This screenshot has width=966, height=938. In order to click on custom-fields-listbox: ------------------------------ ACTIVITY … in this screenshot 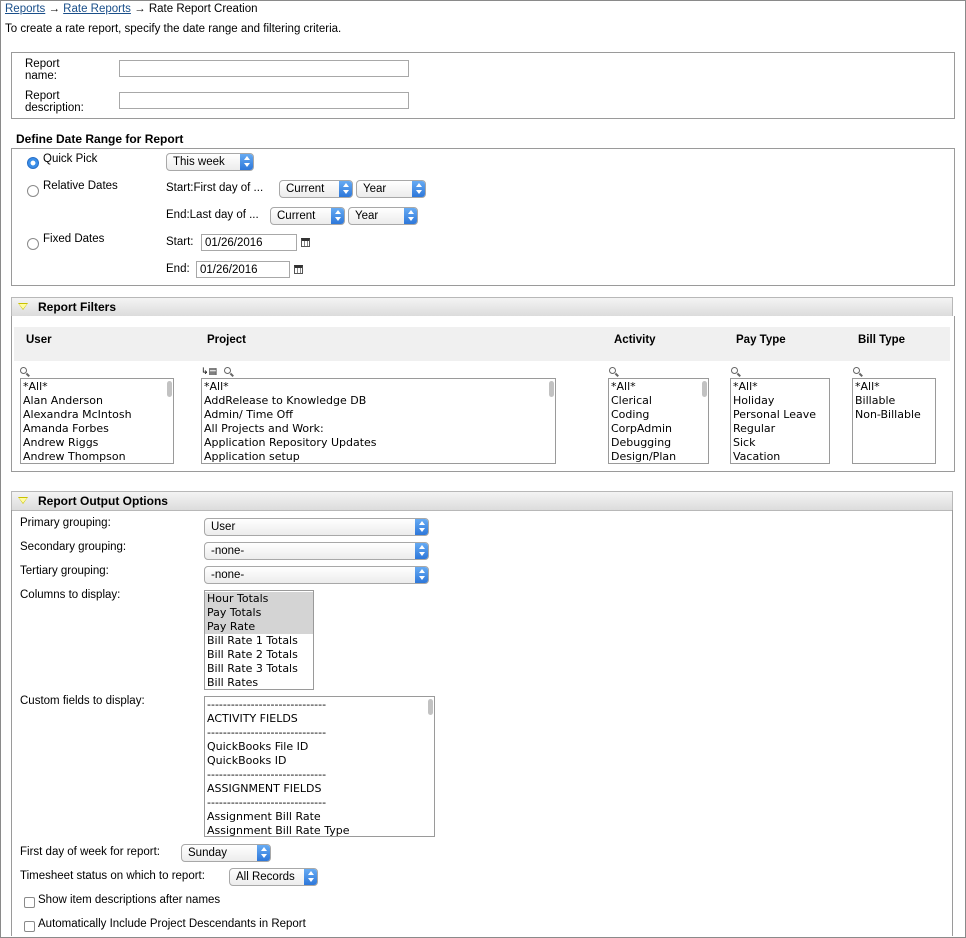, I will do `click(319, 766)`.